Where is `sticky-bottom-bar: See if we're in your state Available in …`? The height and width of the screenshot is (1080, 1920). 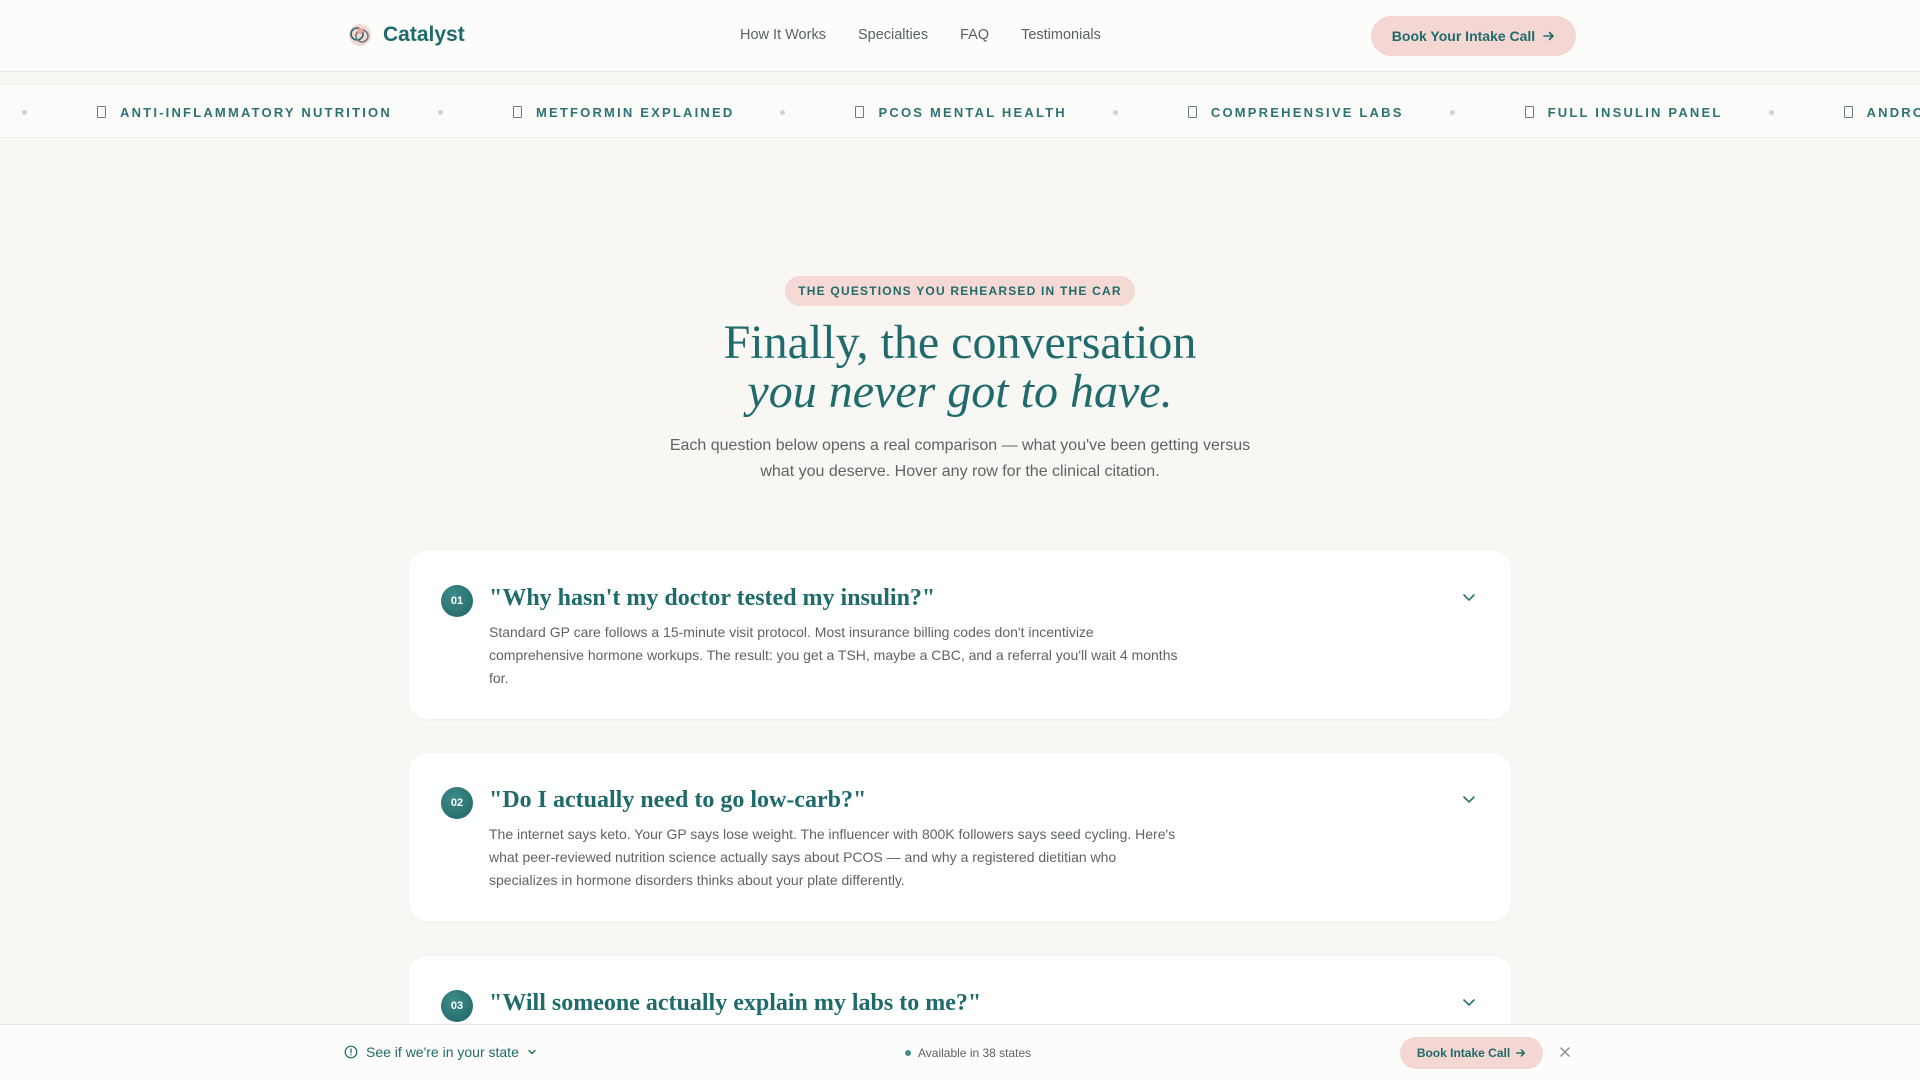
sticky-bottom-bar: See if we're in your state Available in … is located at coordinates (960, 1052).